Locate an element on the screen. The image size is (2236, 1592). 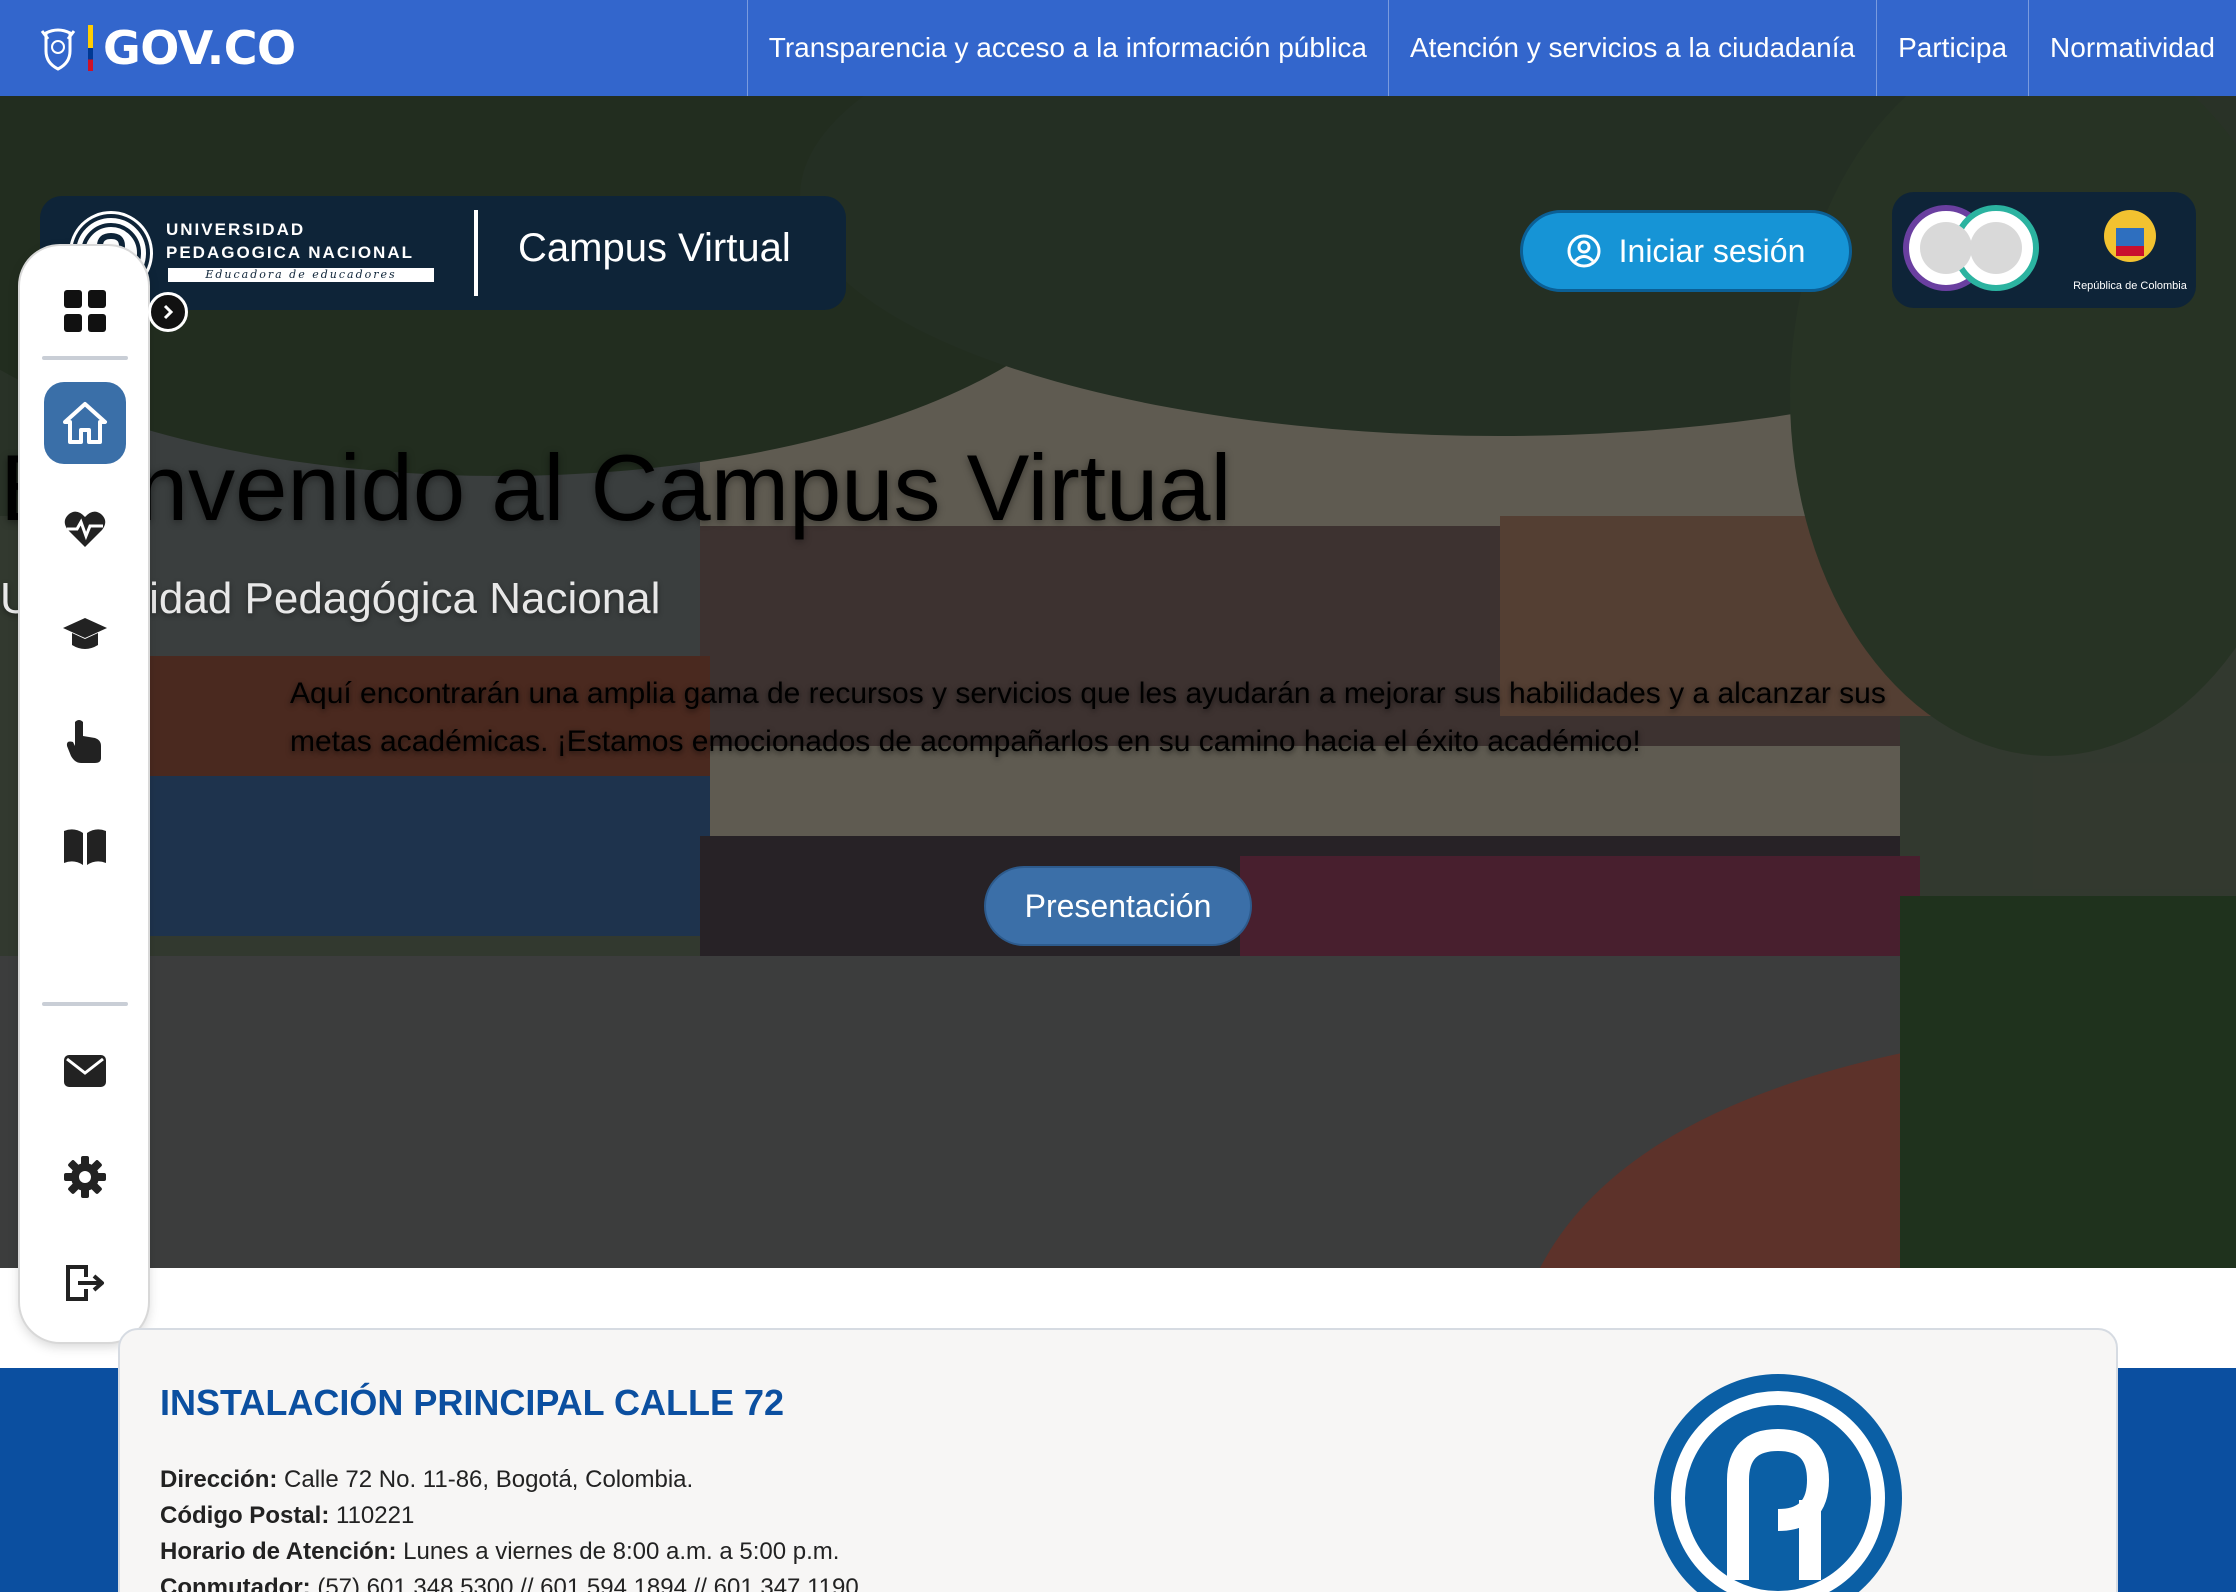
partner-logos-card: República de Colombia is located at coordinates (2044, 250).